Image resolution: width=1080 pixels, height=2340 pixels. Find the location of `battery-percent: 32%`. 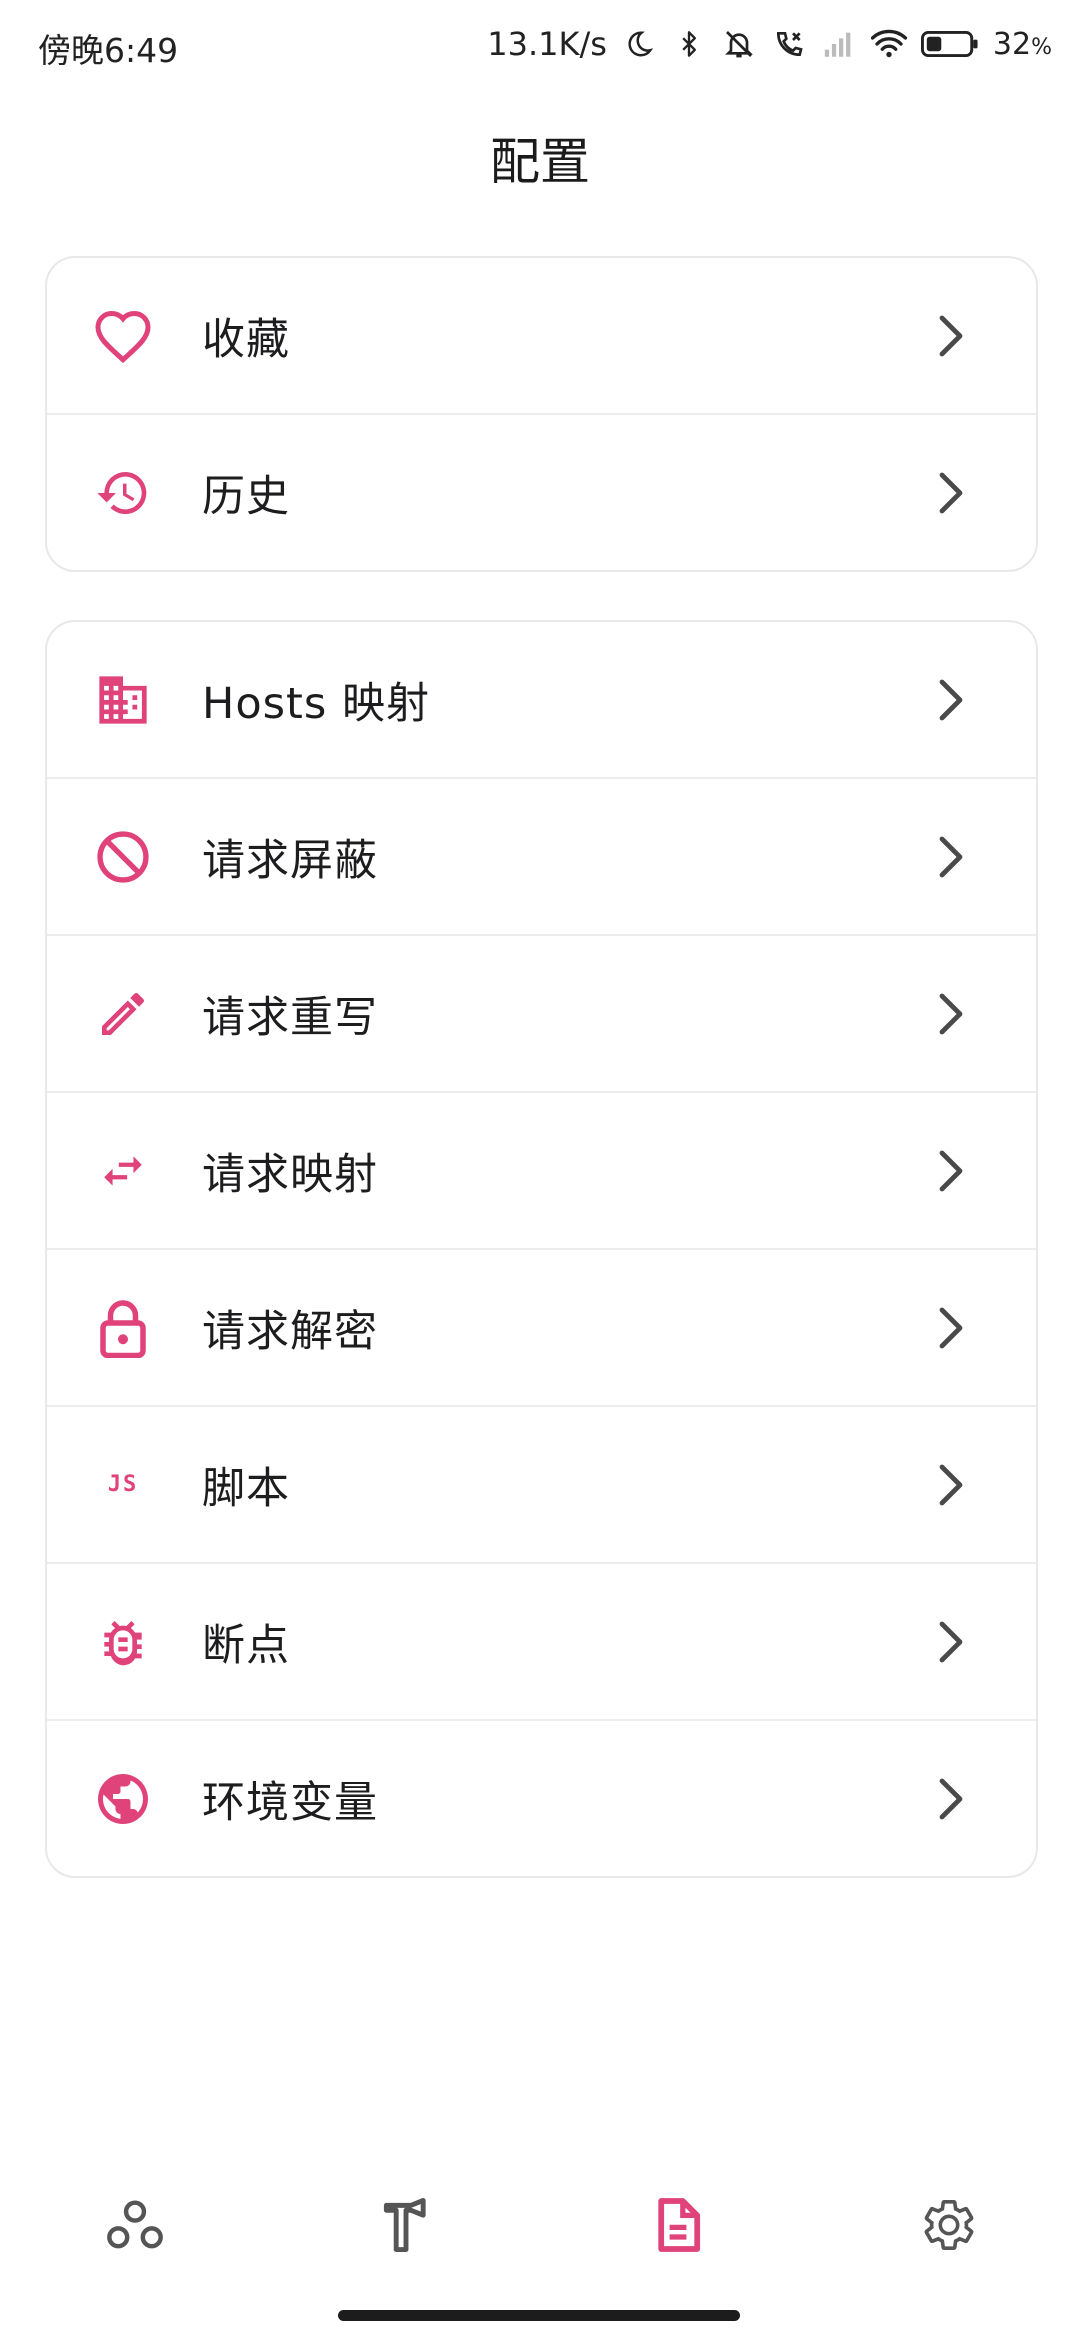

battery-percent: 32% is located at coordinates (1022, 44).